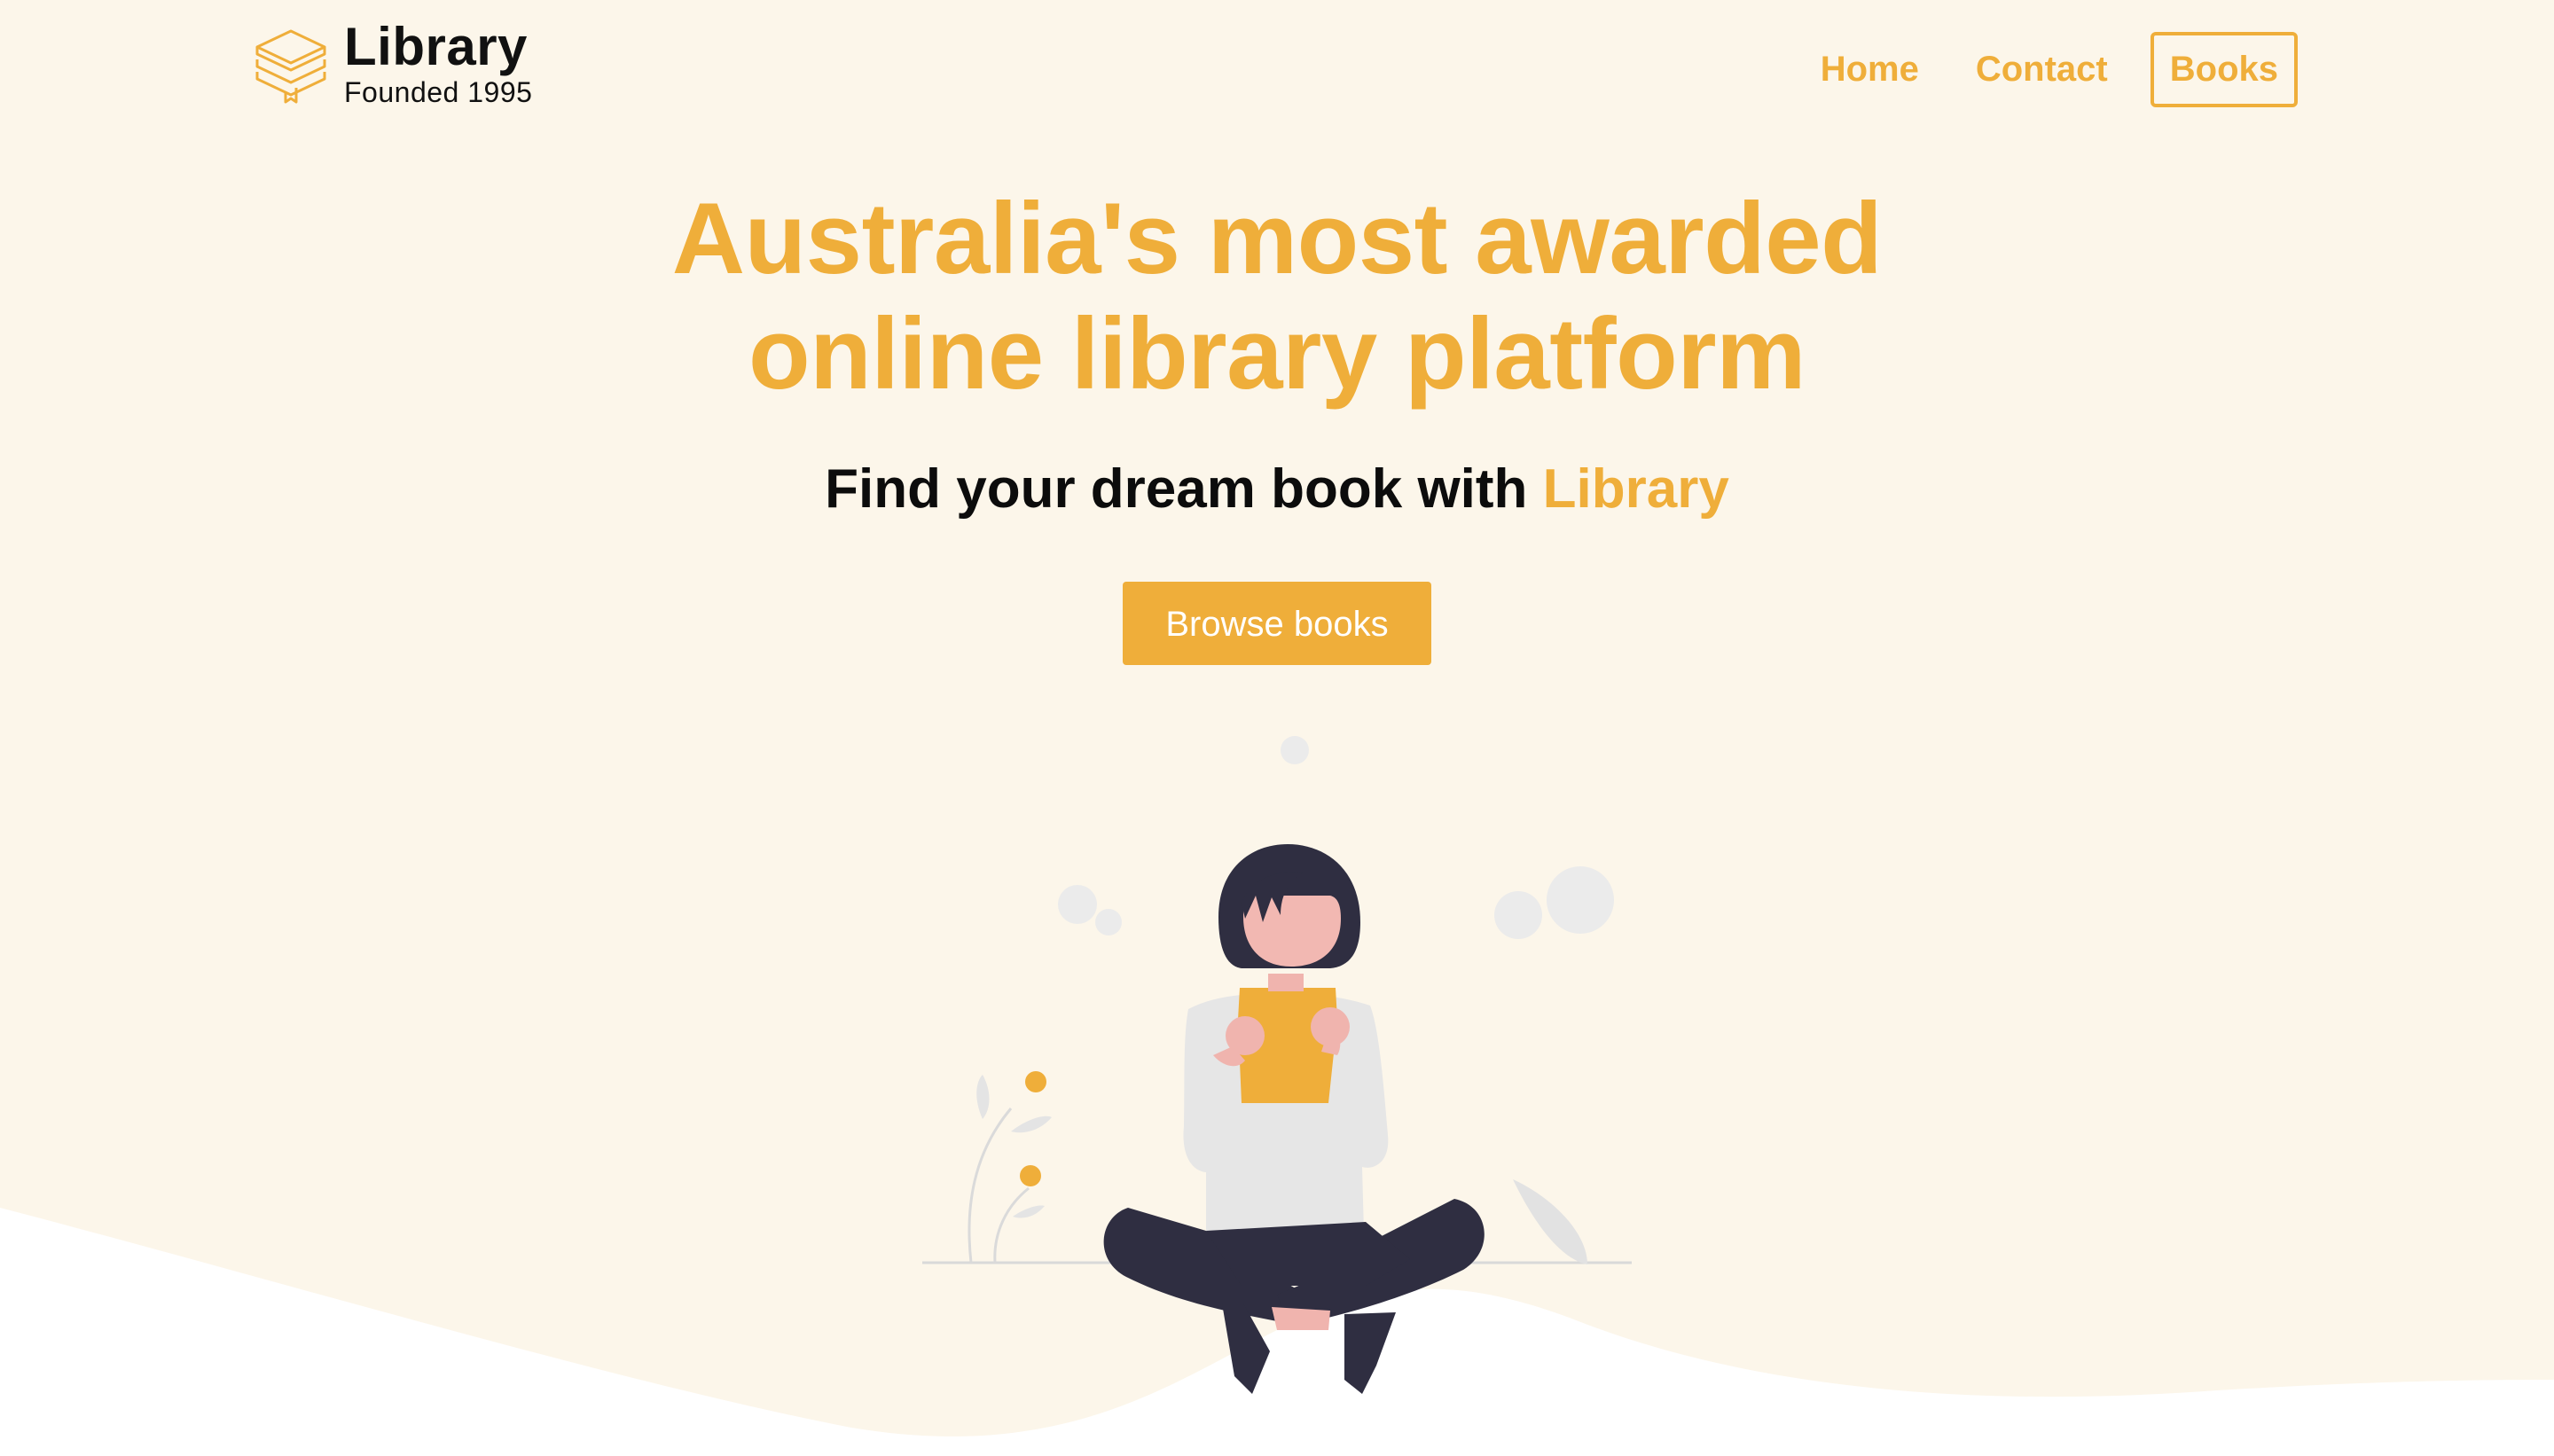  I want to click on hero-subtitle: Find your dream book with Library, so click(1277, 489).